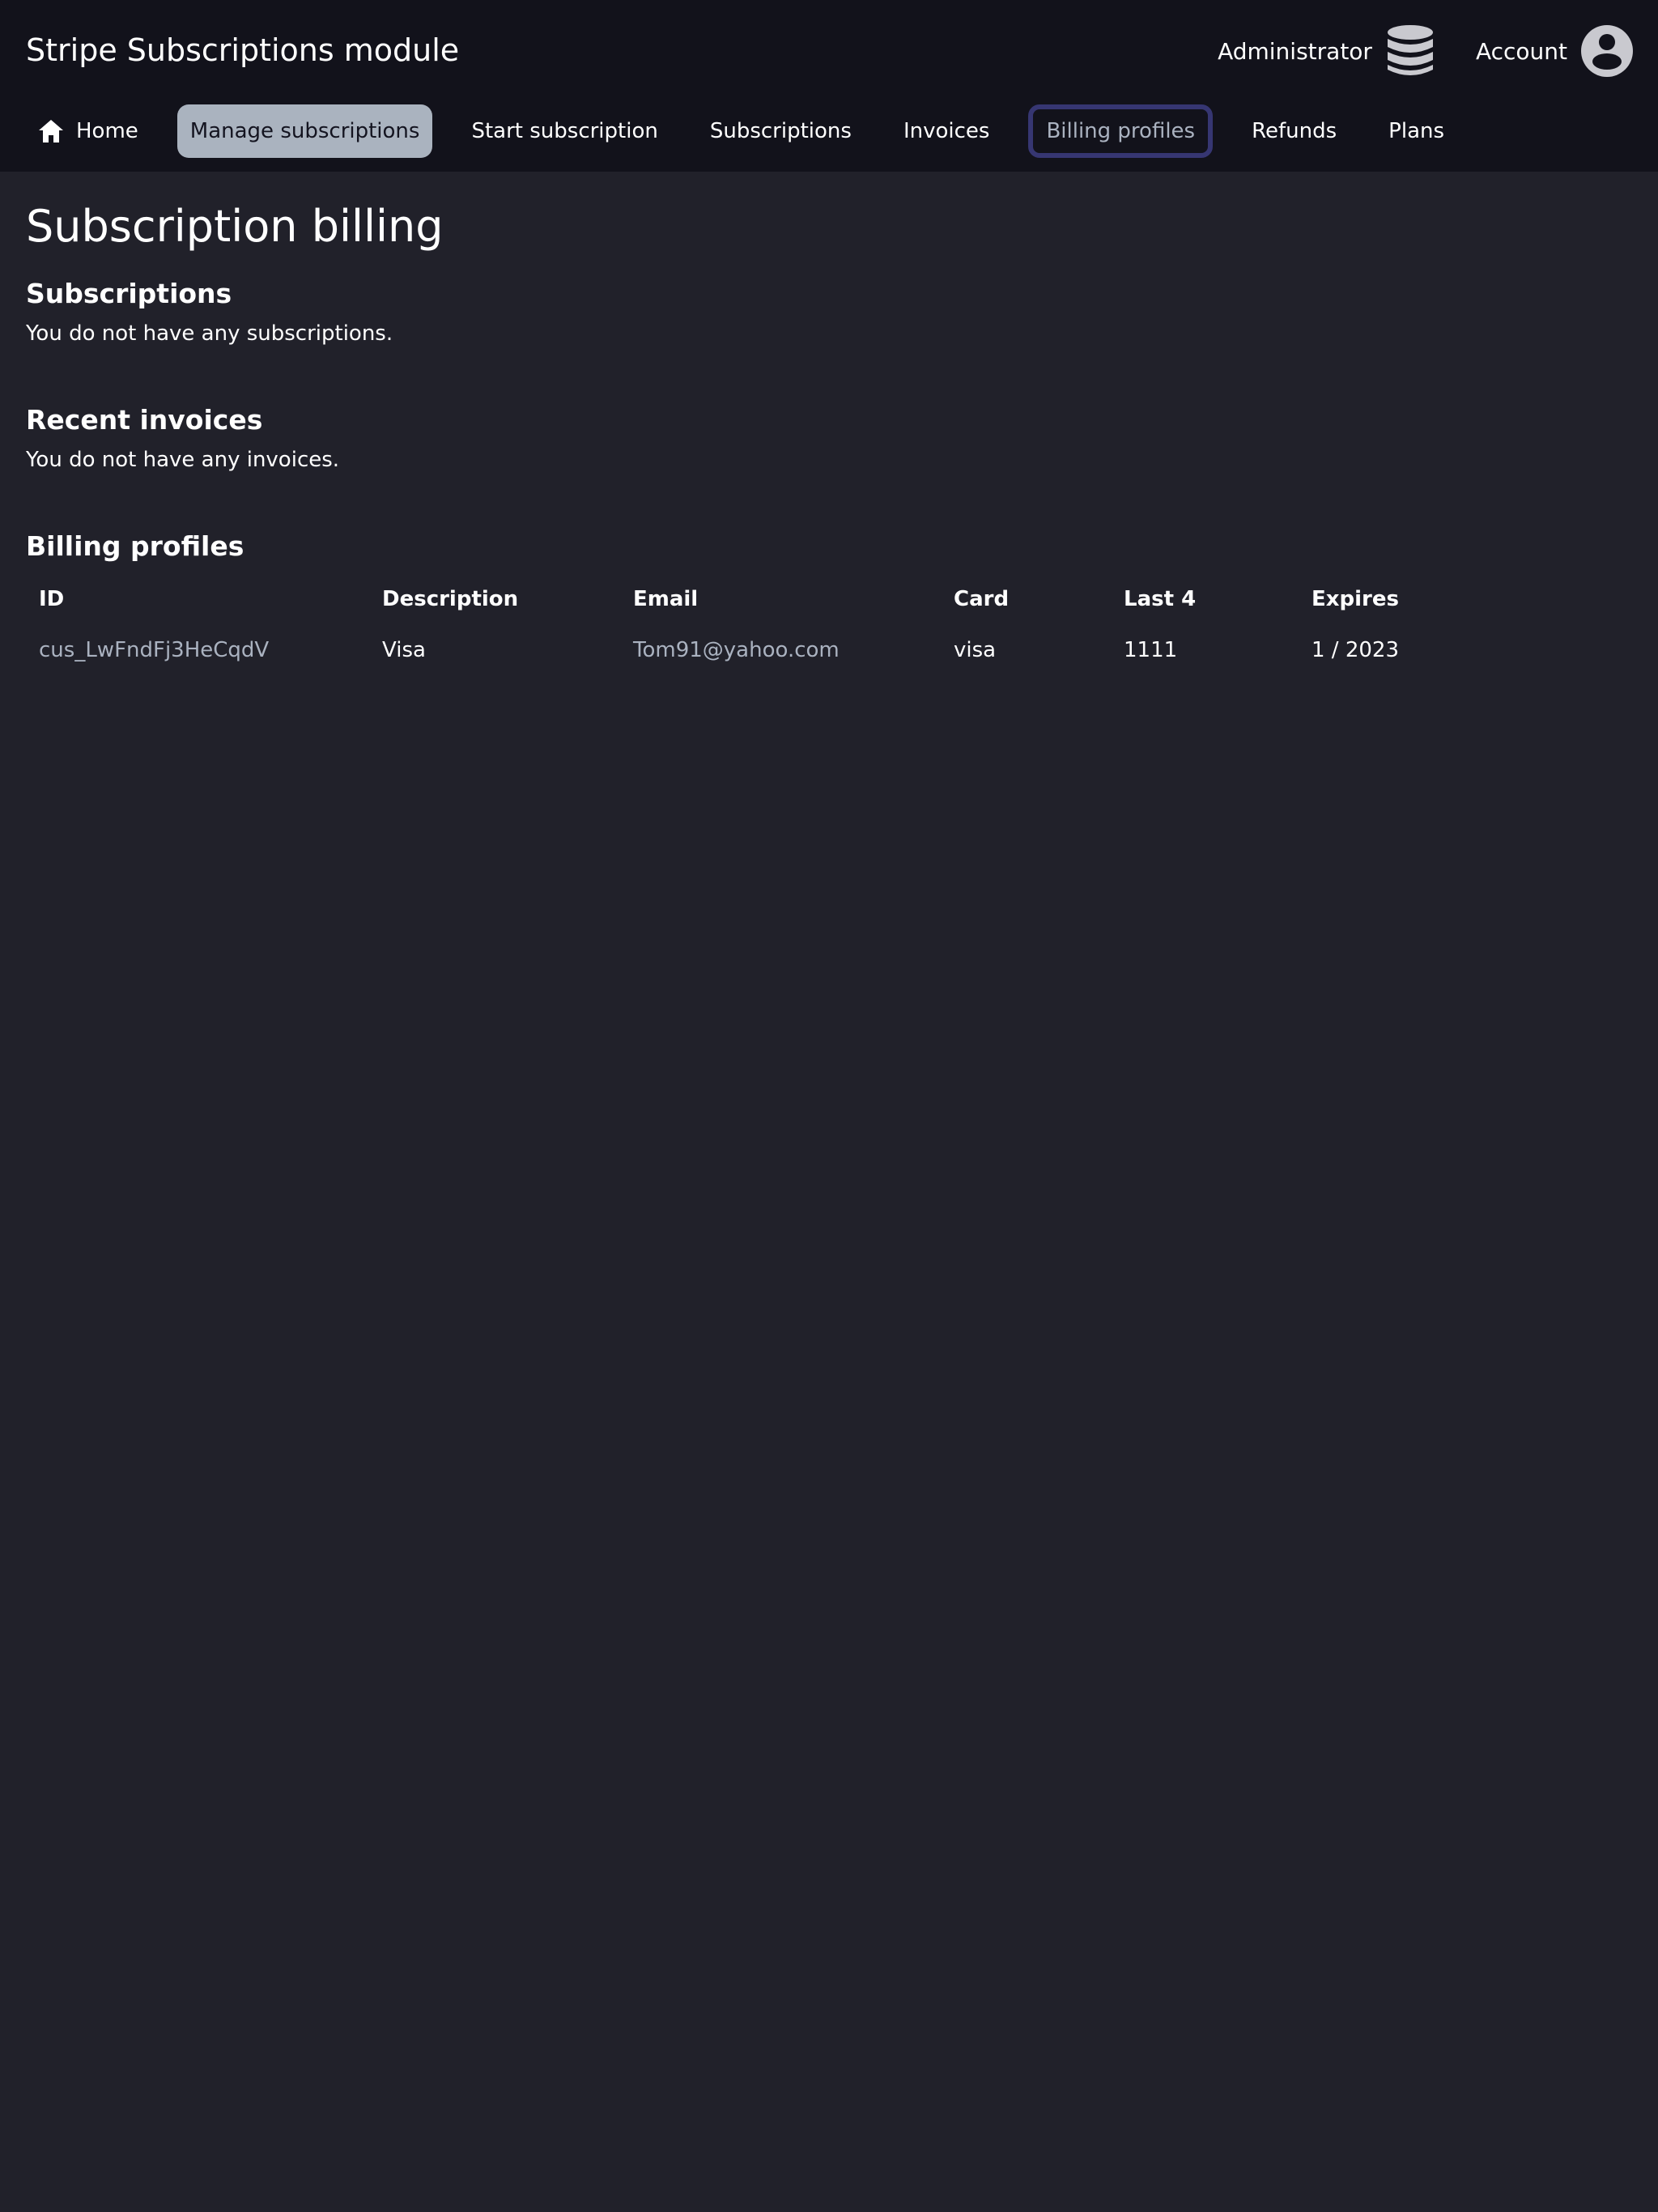 Image resolution: width=1658 pixels, height=2212 pixels. I want to click on column-header-description: Description, so click(450, 599).